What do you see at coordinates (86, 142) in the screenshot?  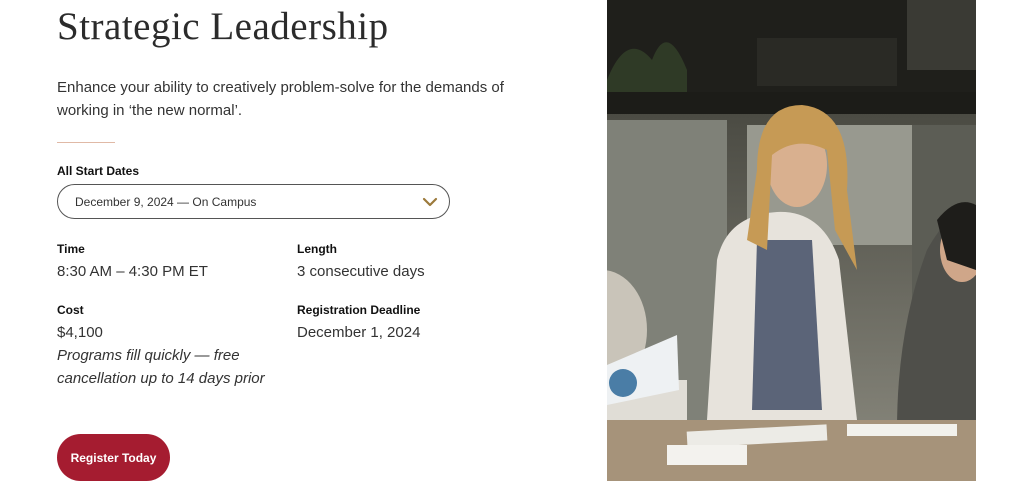 I see `divider` at bounding box center [86, 142].